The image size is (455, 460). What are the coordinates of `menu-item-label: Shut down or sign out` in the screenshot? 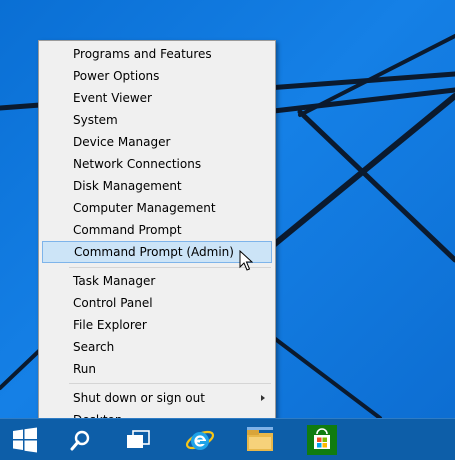 It's located at (139, 398).